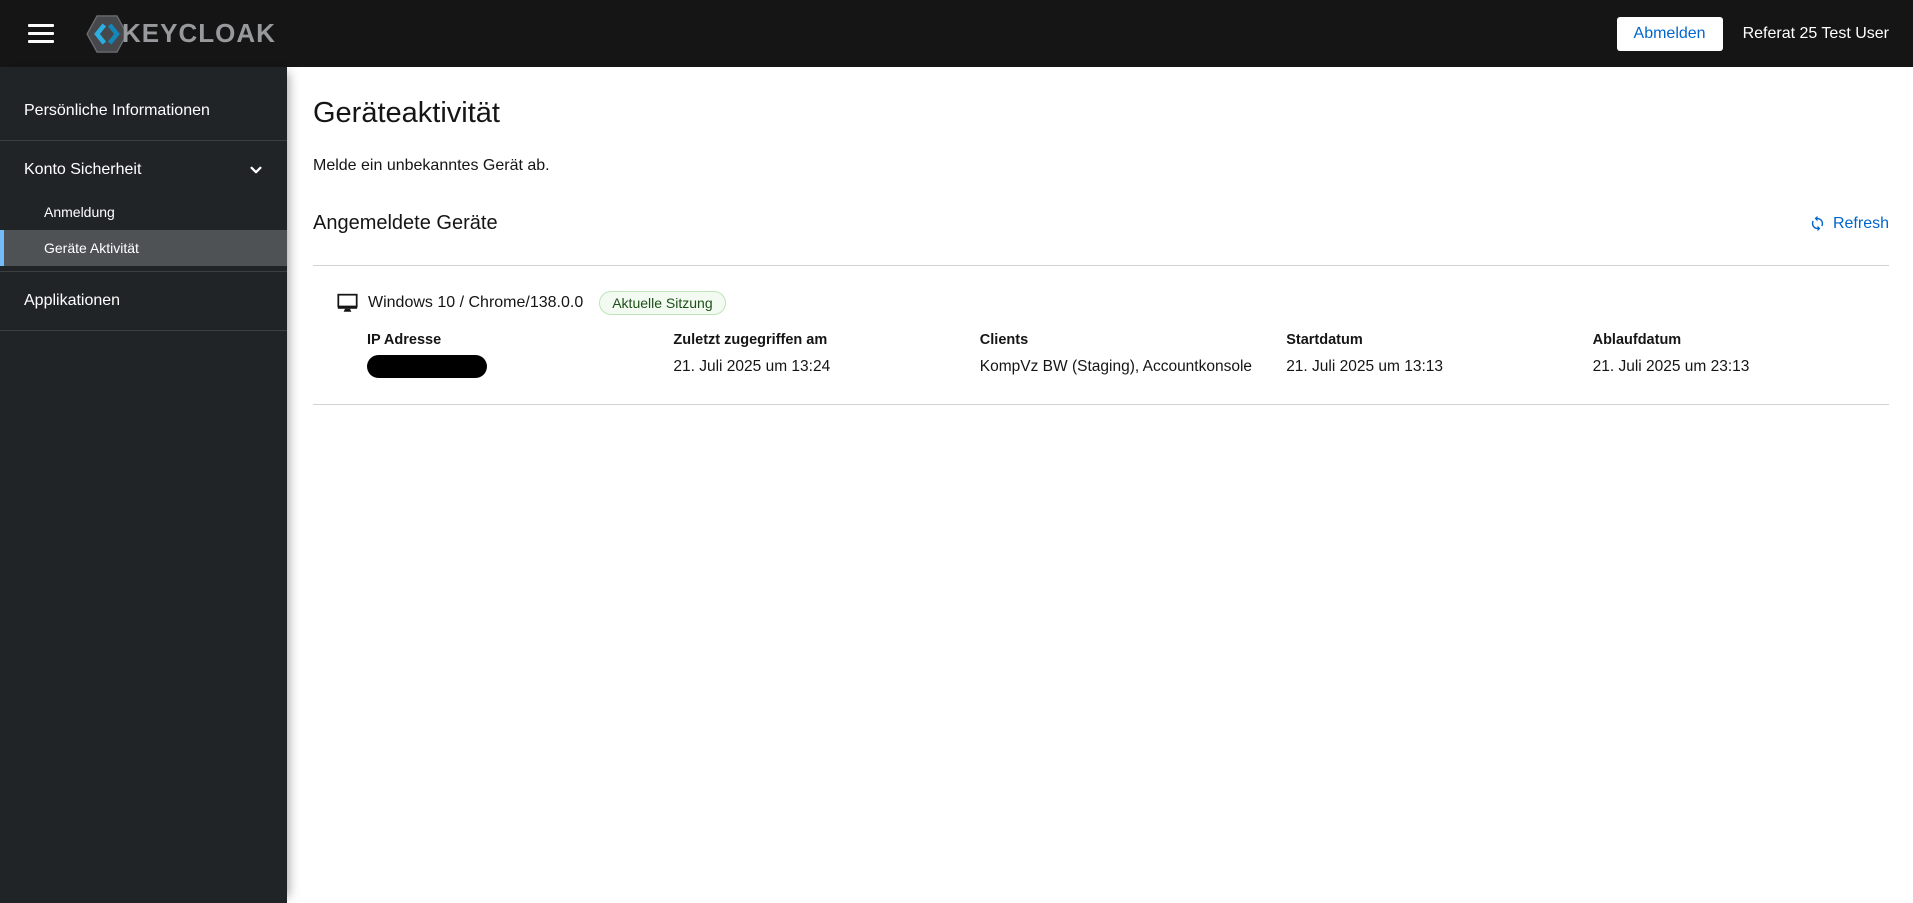  What do you see at coordinates (1669, 33) in the screenshot?
I see `logout-button: Abmelden` at bounding box center [1669, 33].